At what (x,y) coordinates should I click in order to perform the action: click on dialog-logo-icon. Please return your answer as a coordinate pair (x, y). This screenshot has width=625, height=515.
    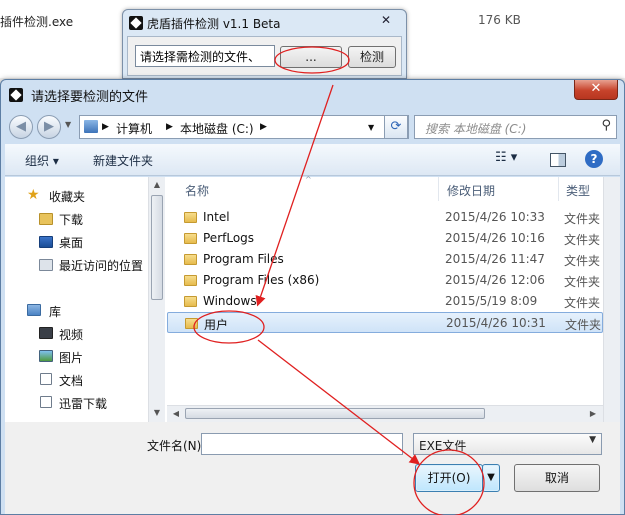
    Looking at the image, I should click on (16, 95).